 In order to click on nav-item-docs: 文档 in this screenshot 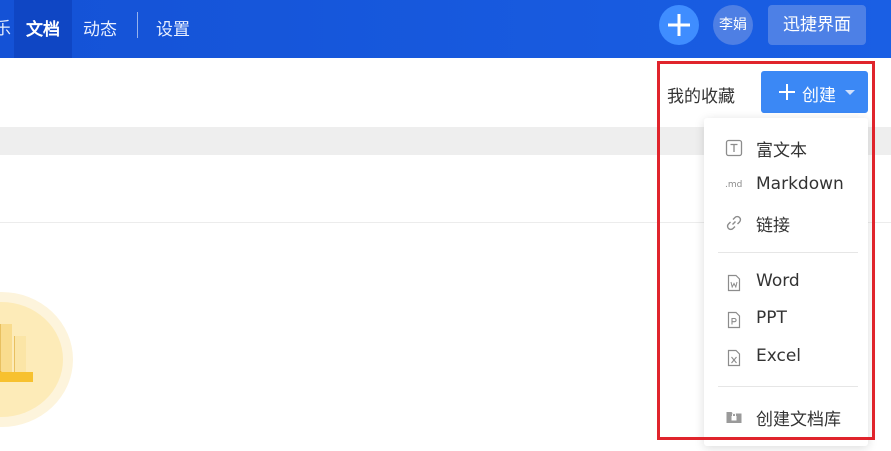, I will do `click(43, 29)`.